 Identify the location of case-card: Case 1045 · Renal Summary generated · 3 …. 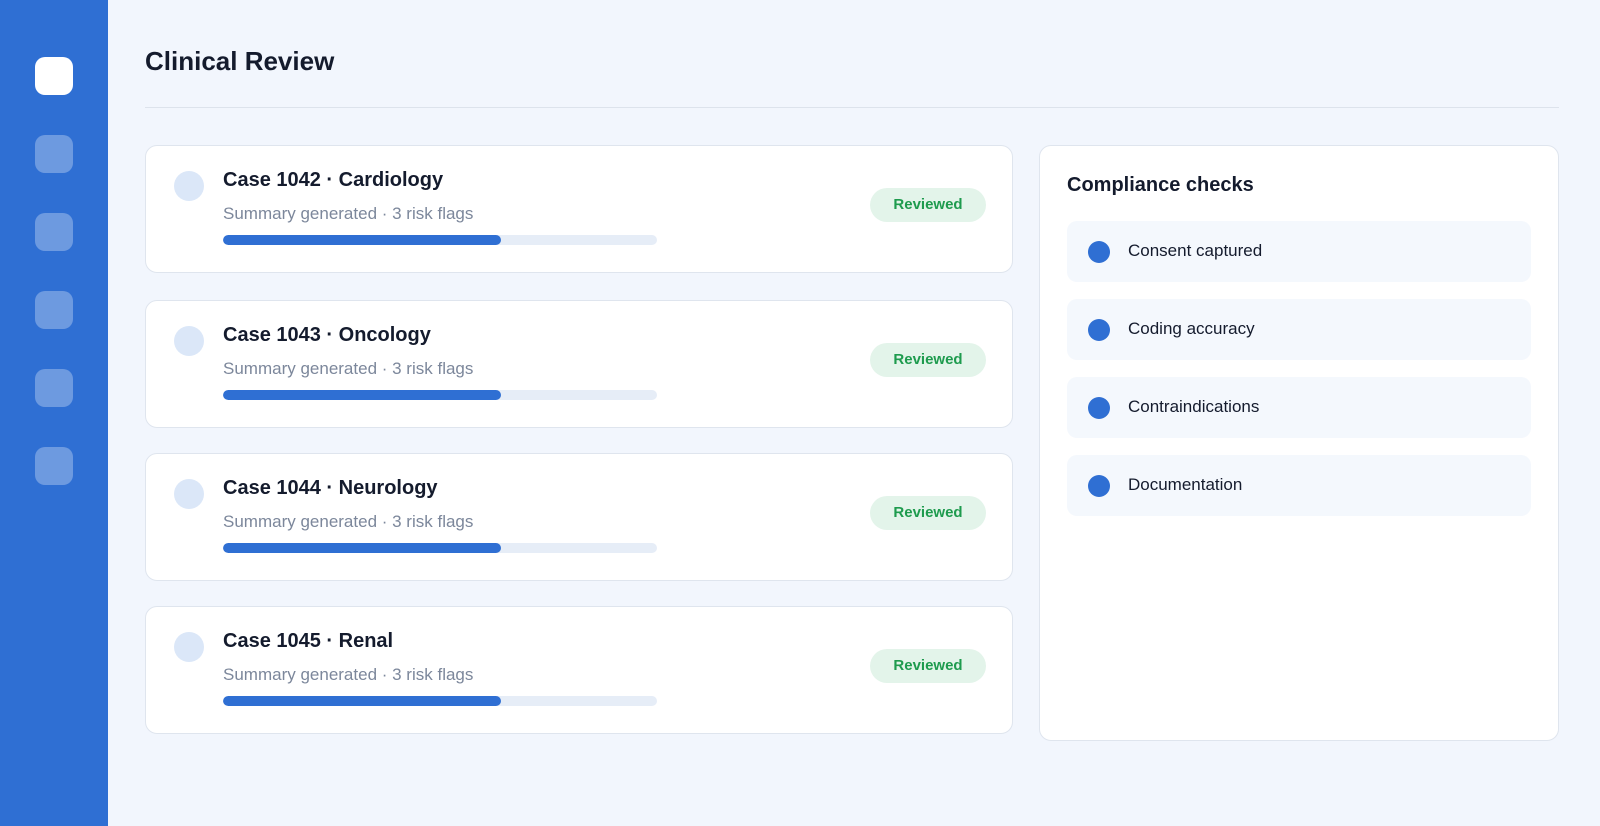
(579, 670).